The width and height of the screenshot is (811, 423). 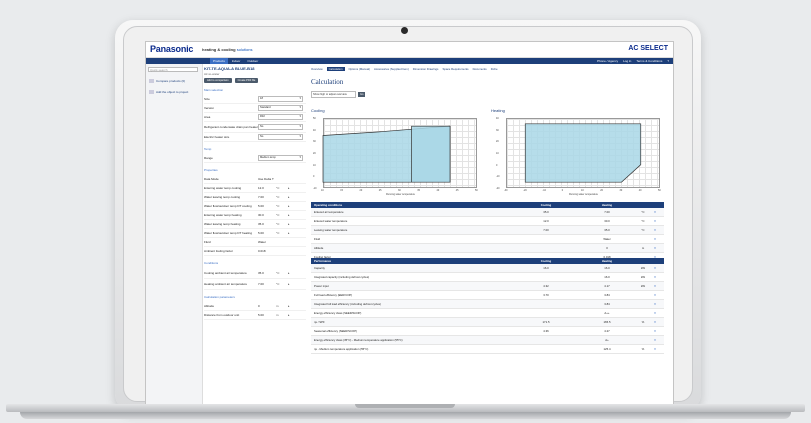 What do you see at coordinates (227, 49) in the screenshot?
I see `brand-tagline: heating & cooling solutions` at bounding box center [227, 49].